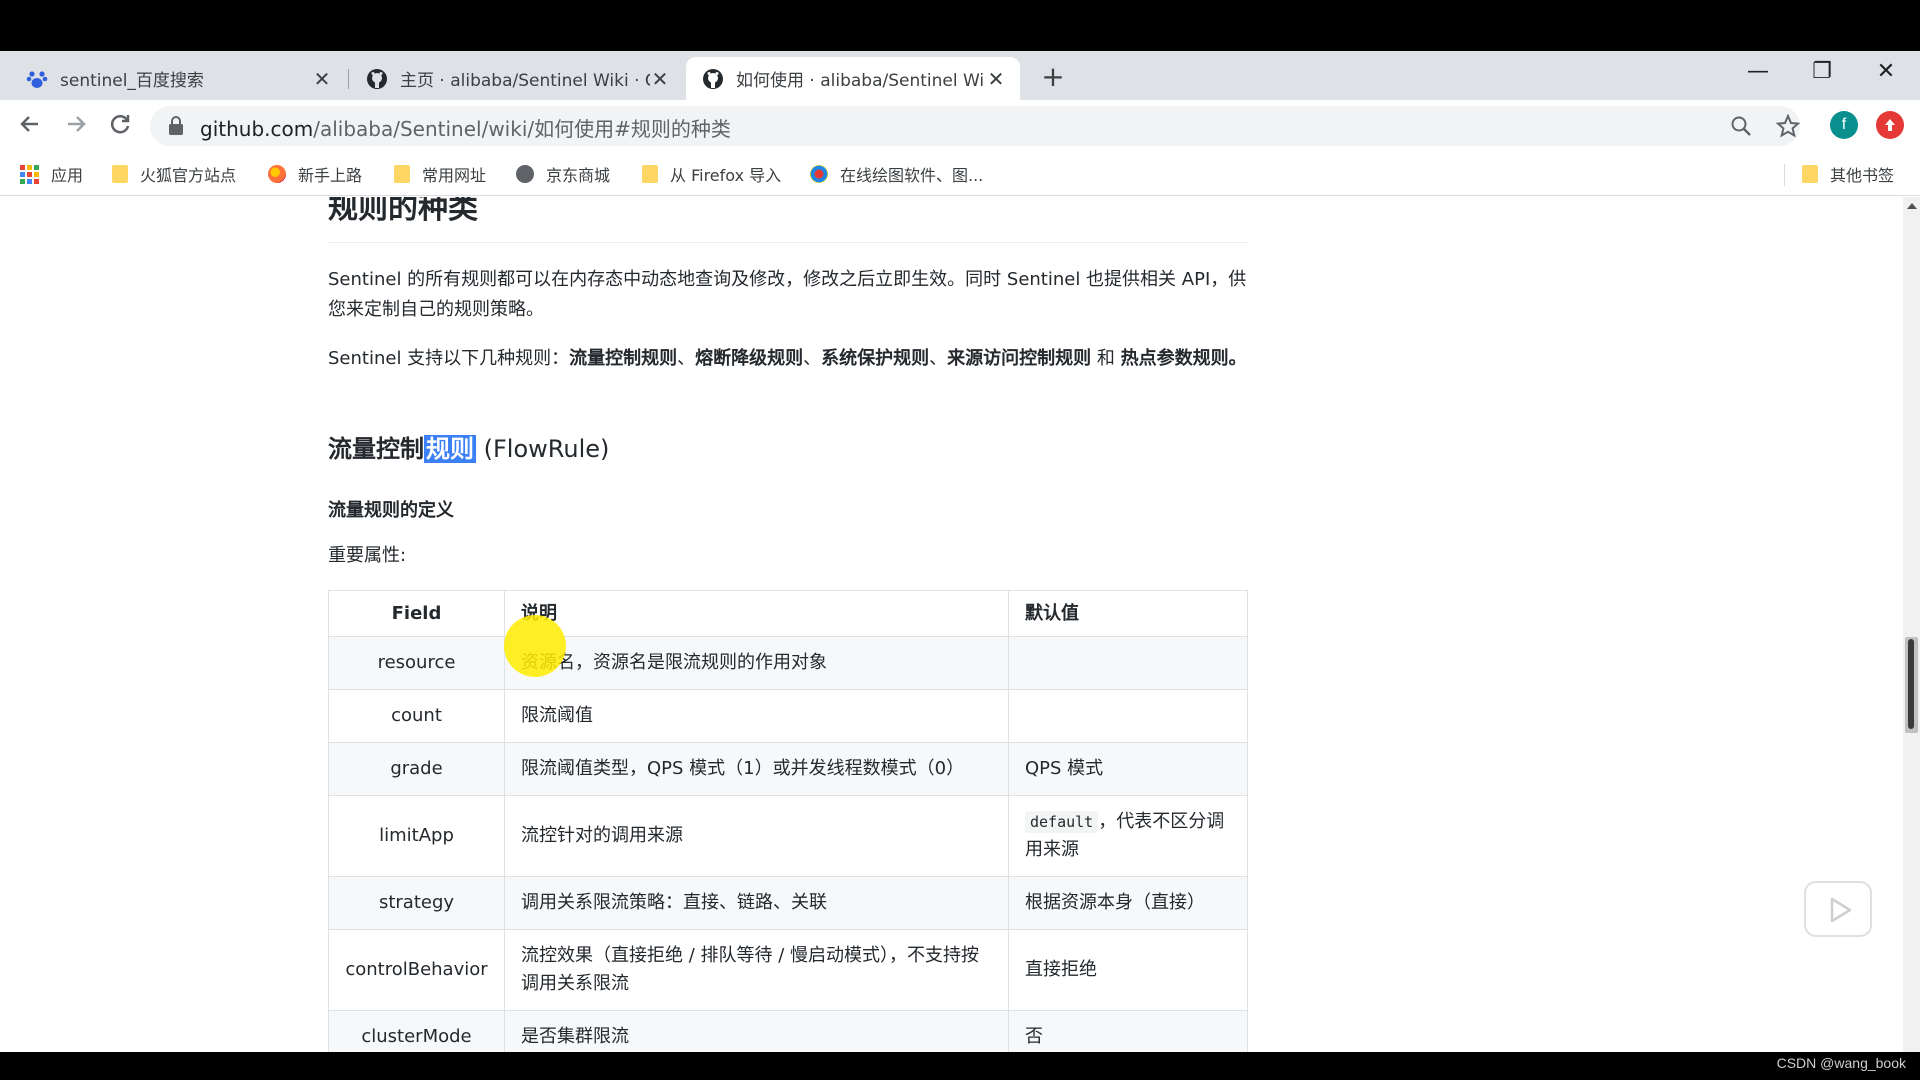  I want to click on cursor-highlight-marker, so click(535, 646).